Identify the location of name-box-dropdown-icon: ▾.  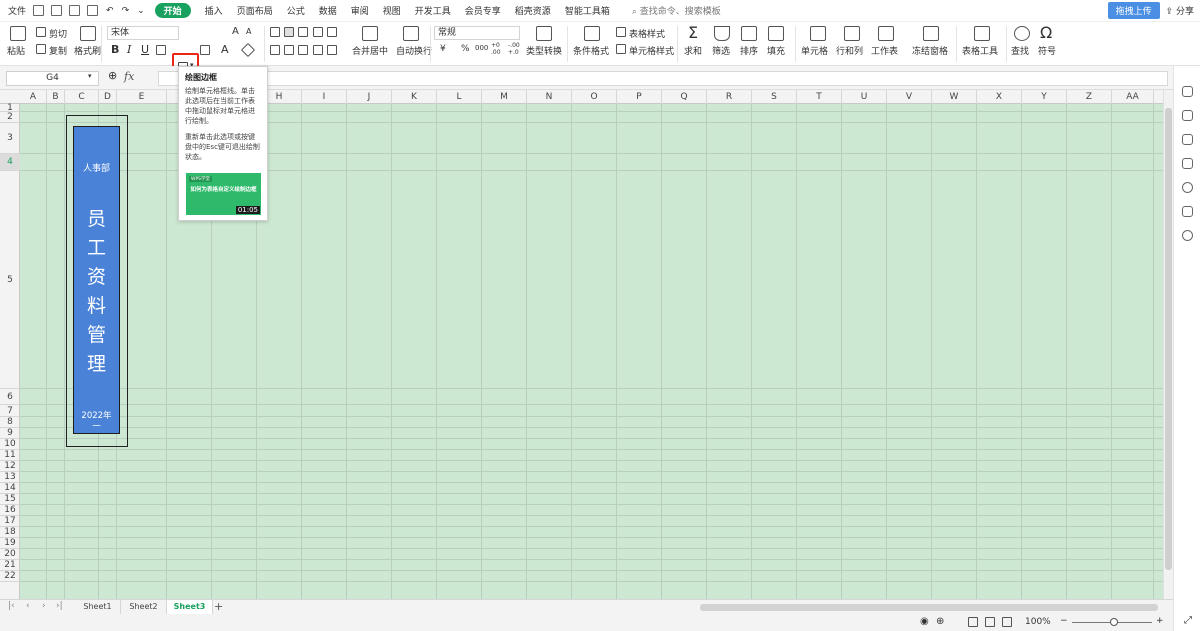
(90, 76).